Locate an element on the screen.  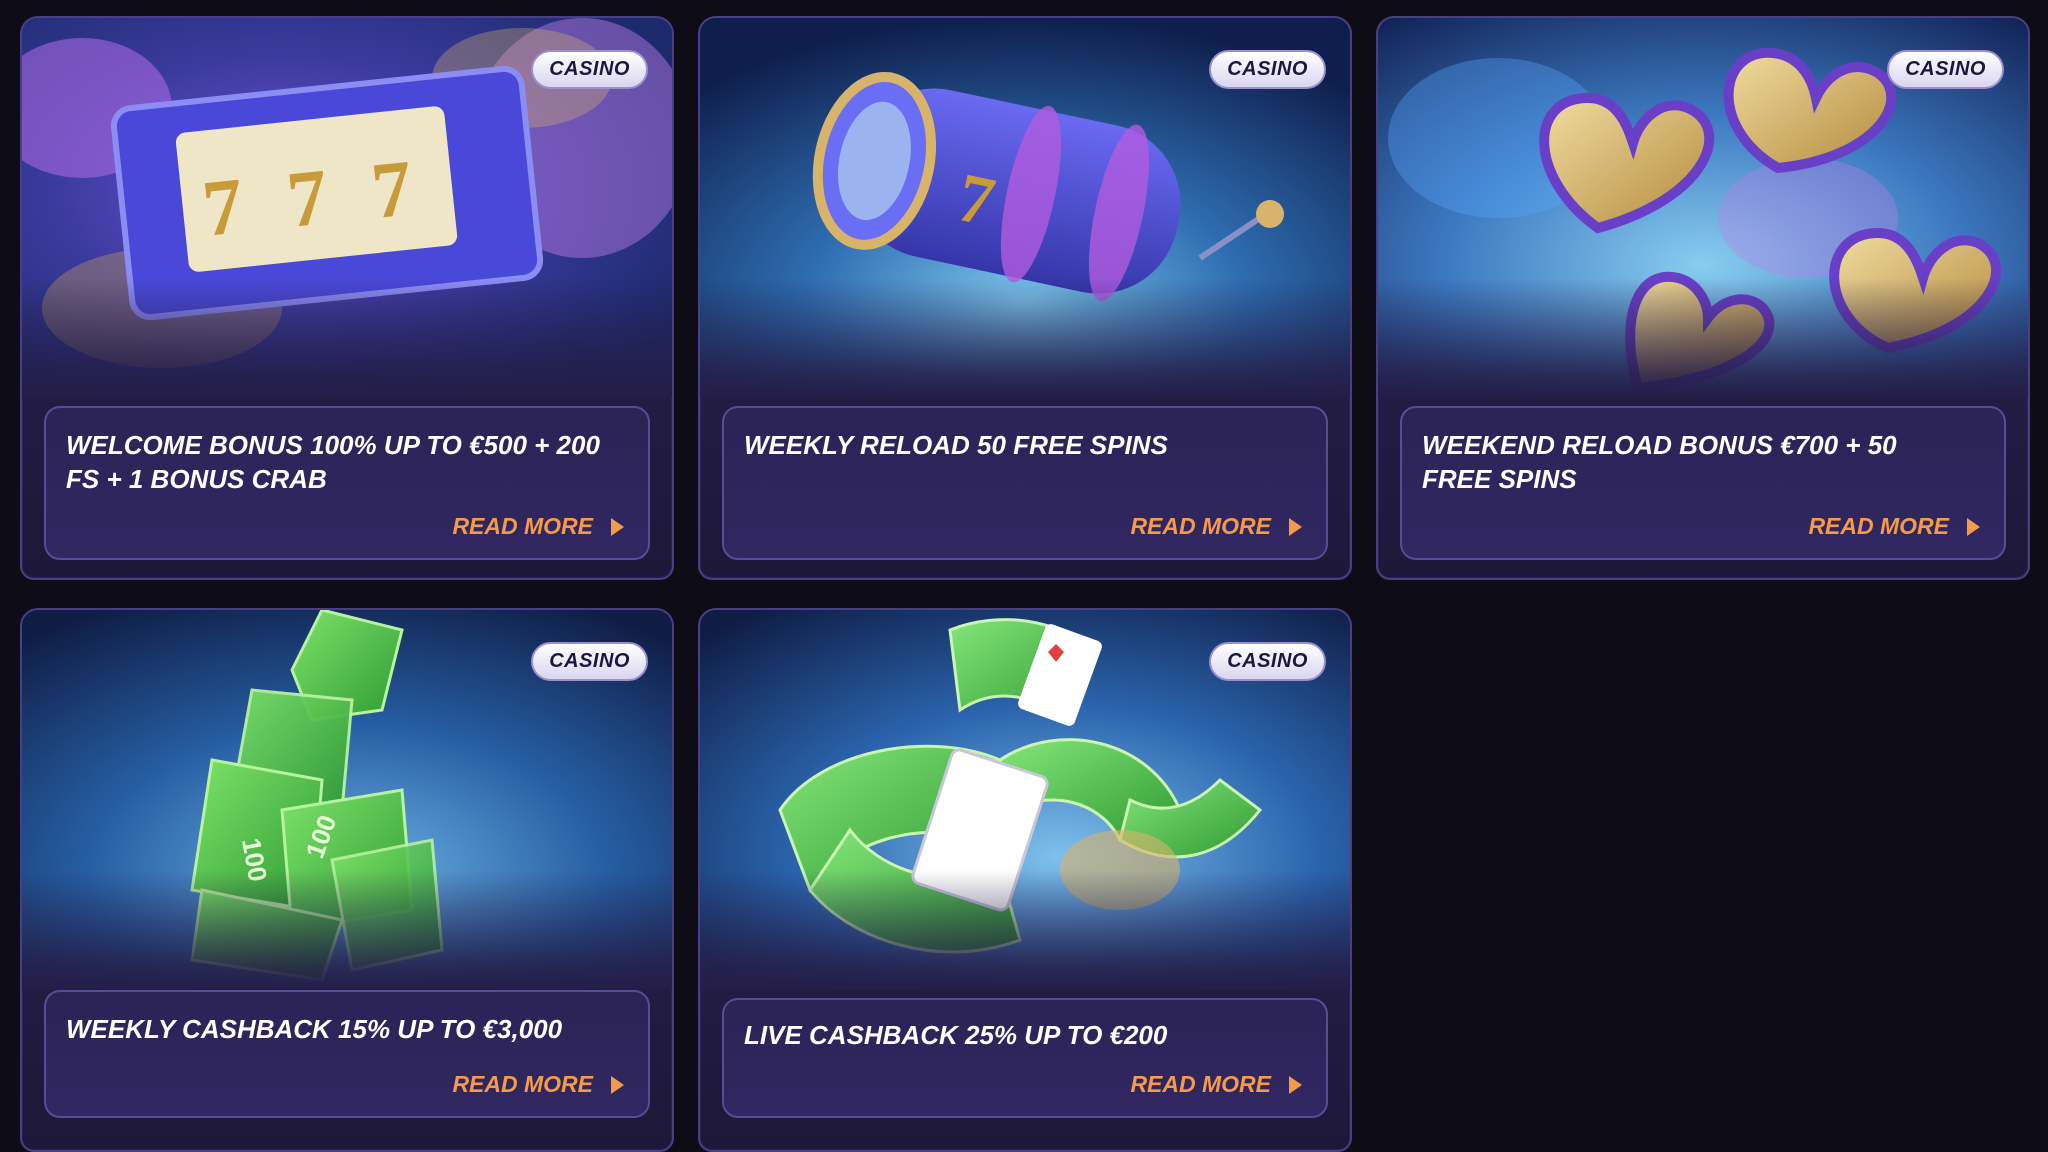
svg-text: 100 is located at coordinates (254, 860).